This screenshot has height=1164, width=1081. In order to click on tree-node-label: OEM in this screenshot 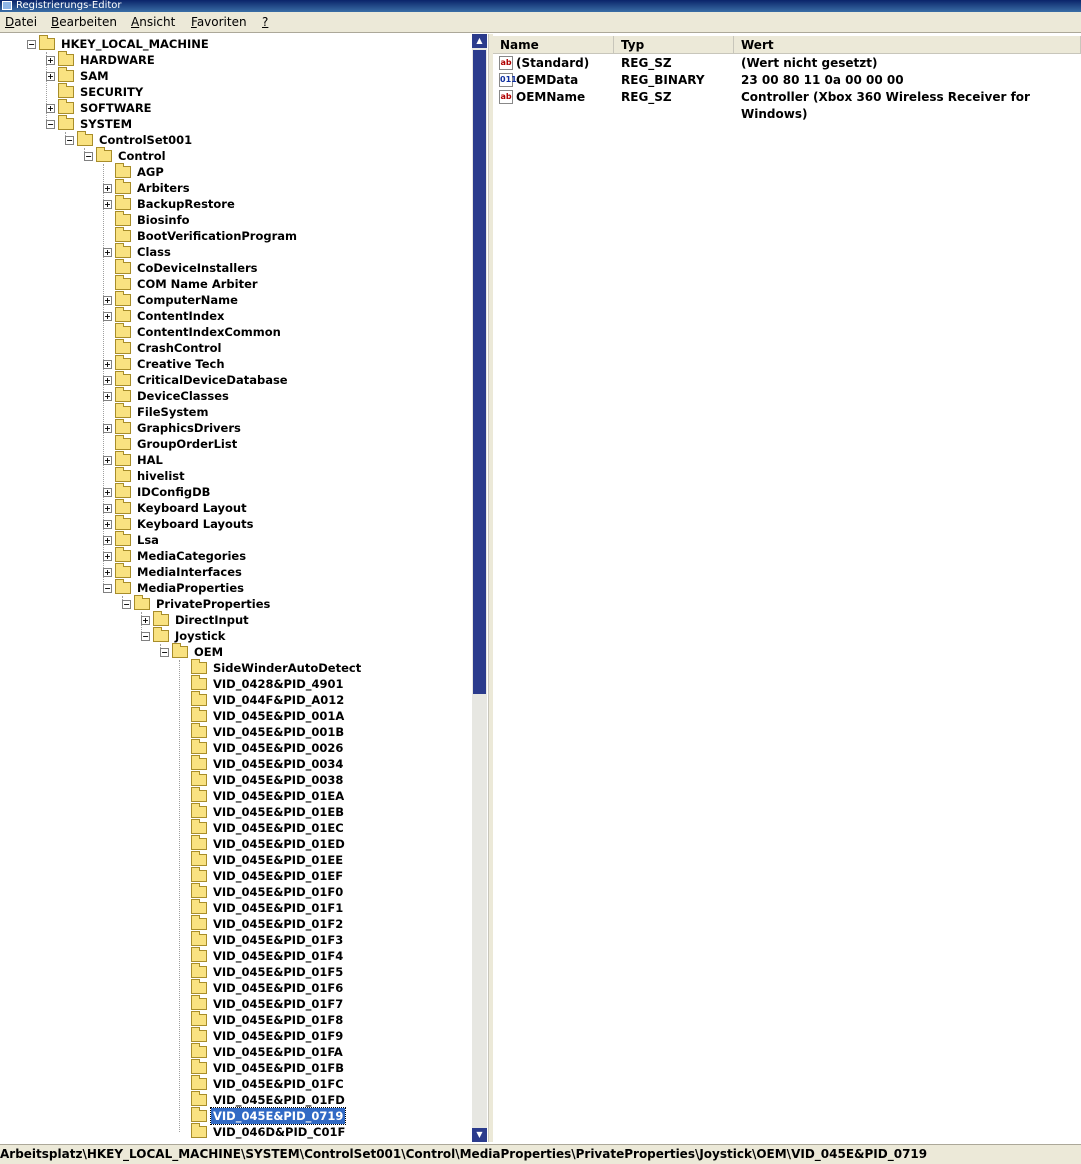, I will do `click(208, 652)`.